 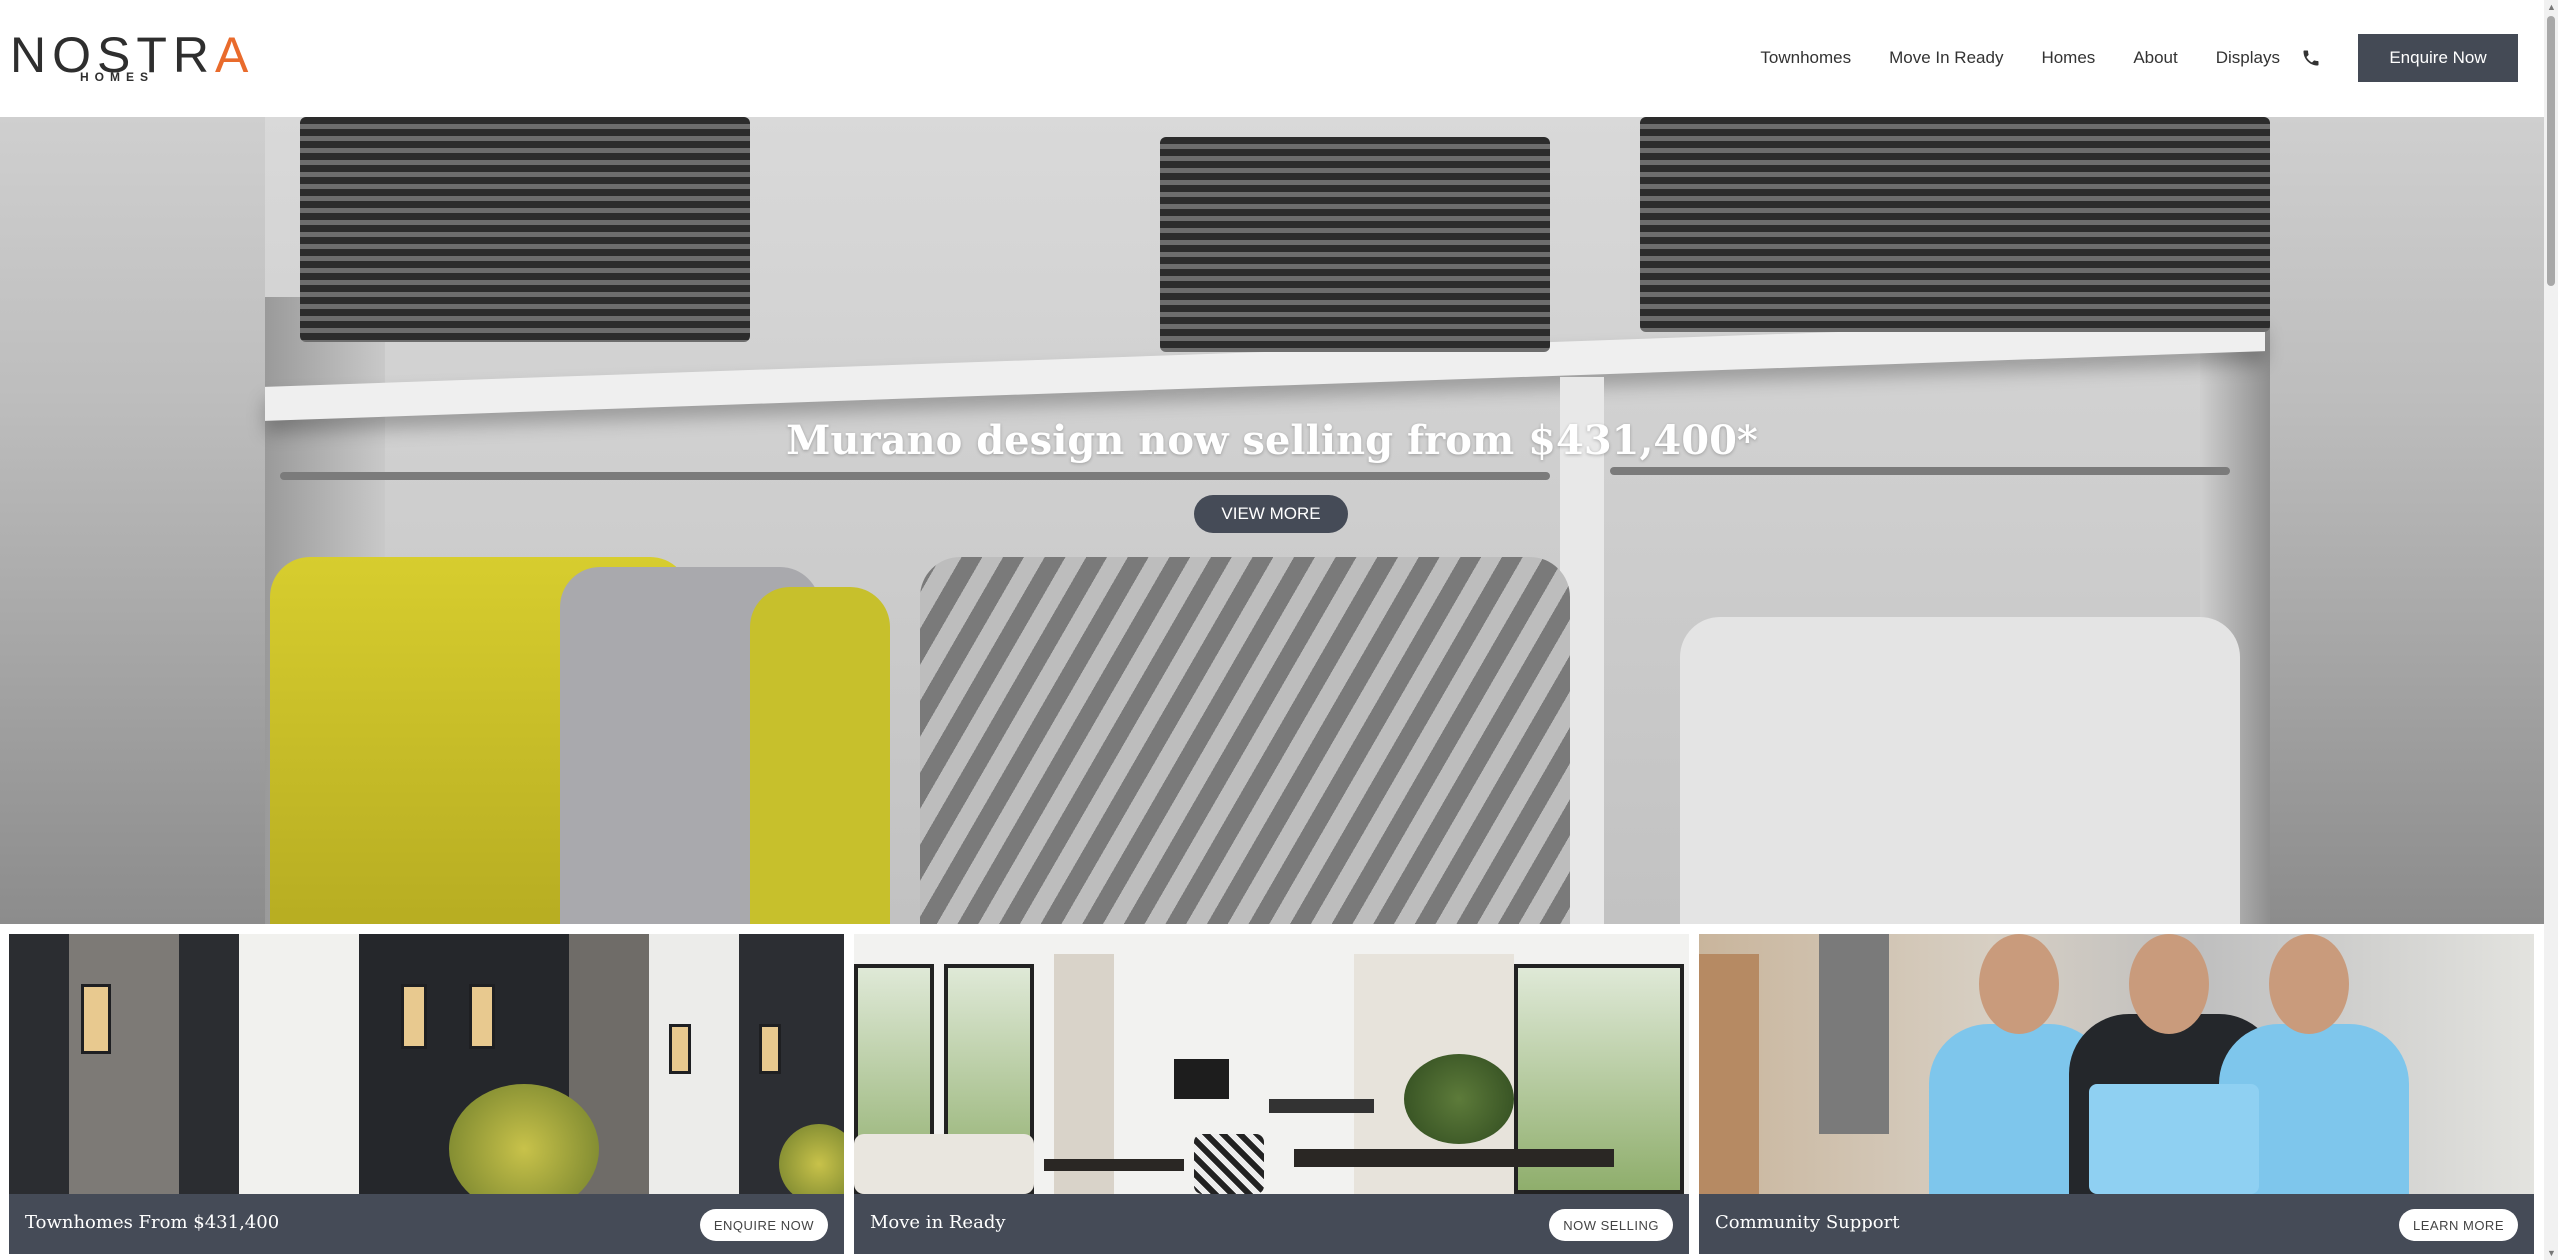 I want to click on nav-item-homes: Homes, so click(x=2068, y=58).